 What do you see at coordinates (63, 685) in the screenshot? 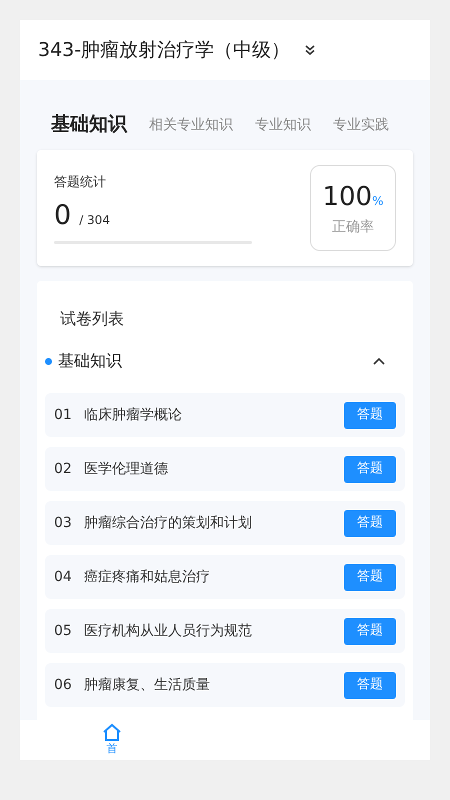
I see `paper-number: 06` at bounding box center [63, 685].